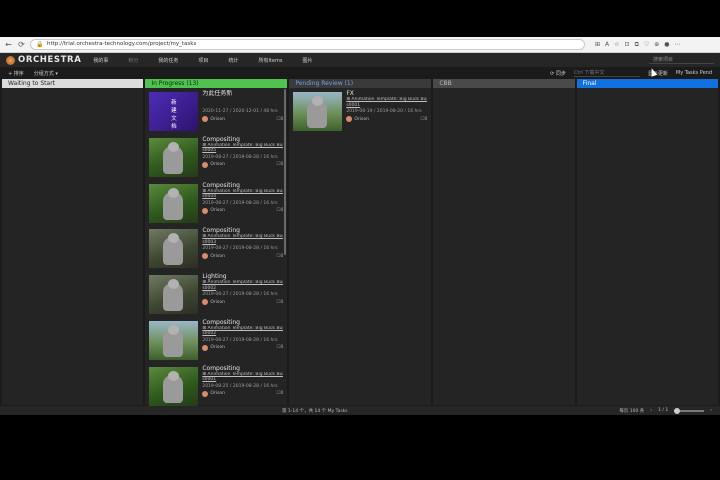 Image resolution: width=720 pixels, height=480 pixels. Describe the element at coordinates (694, 73) in the screenshot. I see `my-tasks-filter: My Tasks Pend` at that location.